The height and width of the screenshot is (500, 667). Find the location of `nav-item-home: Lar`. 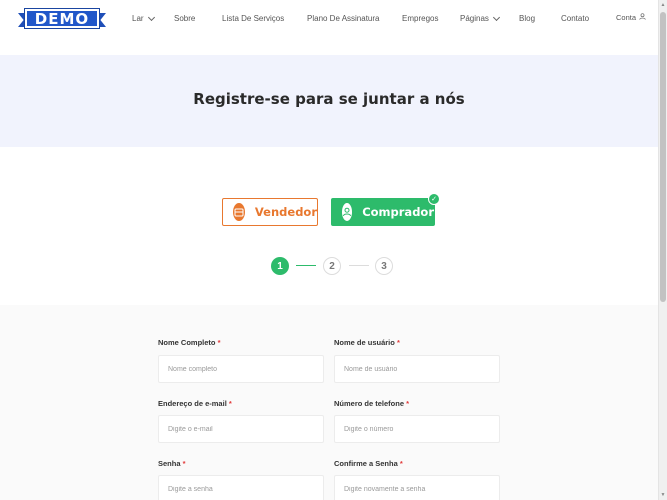

nav-item-home: Lar is located at coordinates (143, 18).